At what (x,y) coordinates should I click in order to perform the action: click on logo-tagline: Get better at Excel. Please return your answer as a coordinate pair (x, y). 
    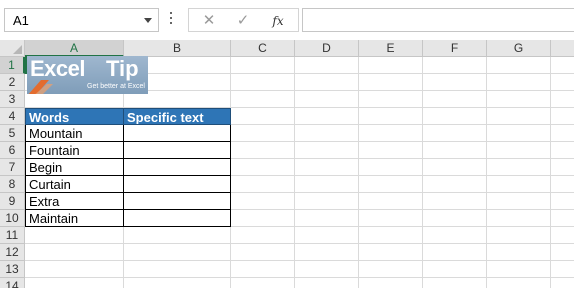
    Looking at the image, I should click on (116, 86).